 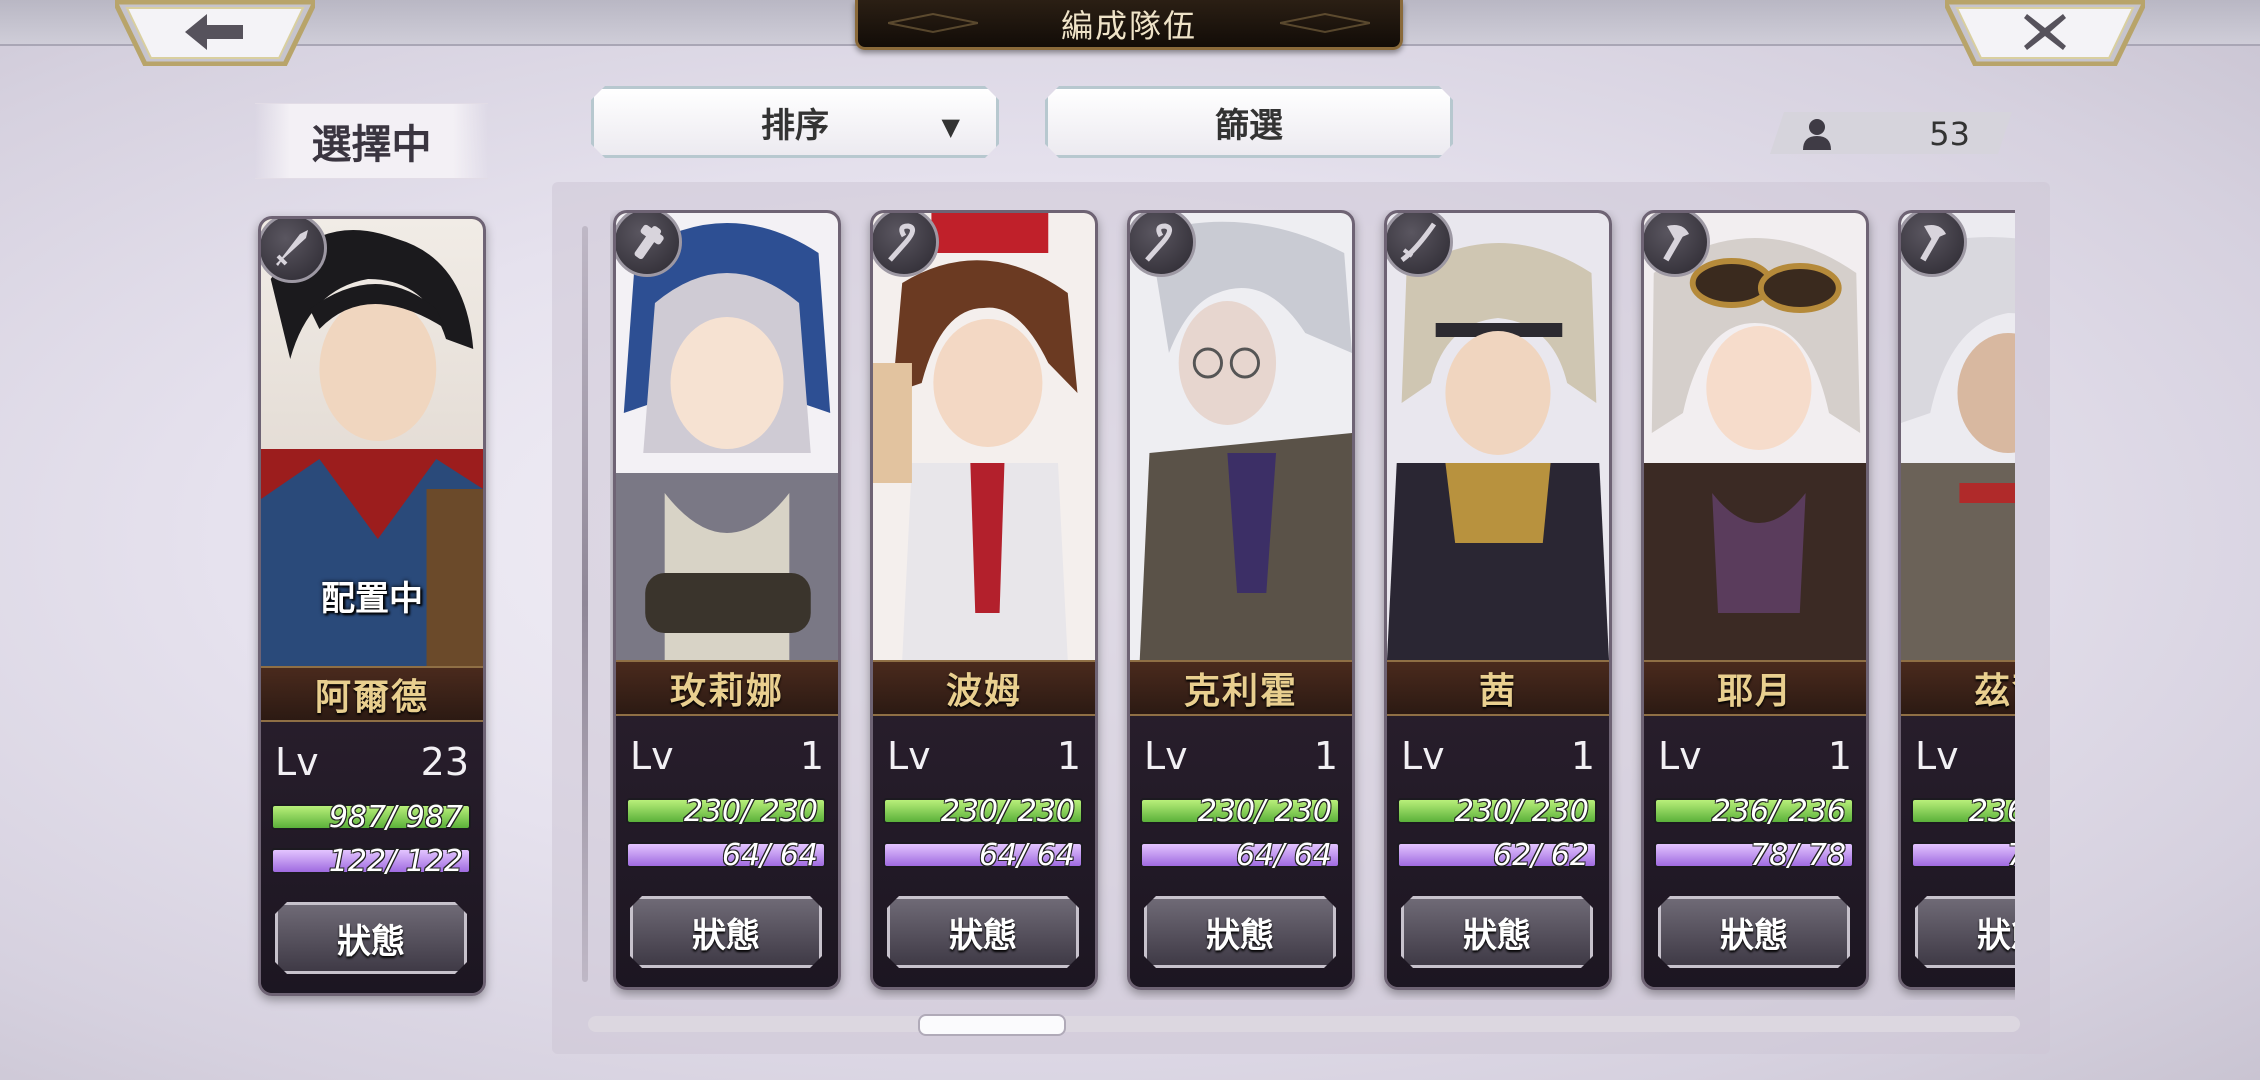 What do you see at coordinates (992, 1025) in the screenshot?
I see `scrollbar-thumb` at bounding box center [992, 1025].